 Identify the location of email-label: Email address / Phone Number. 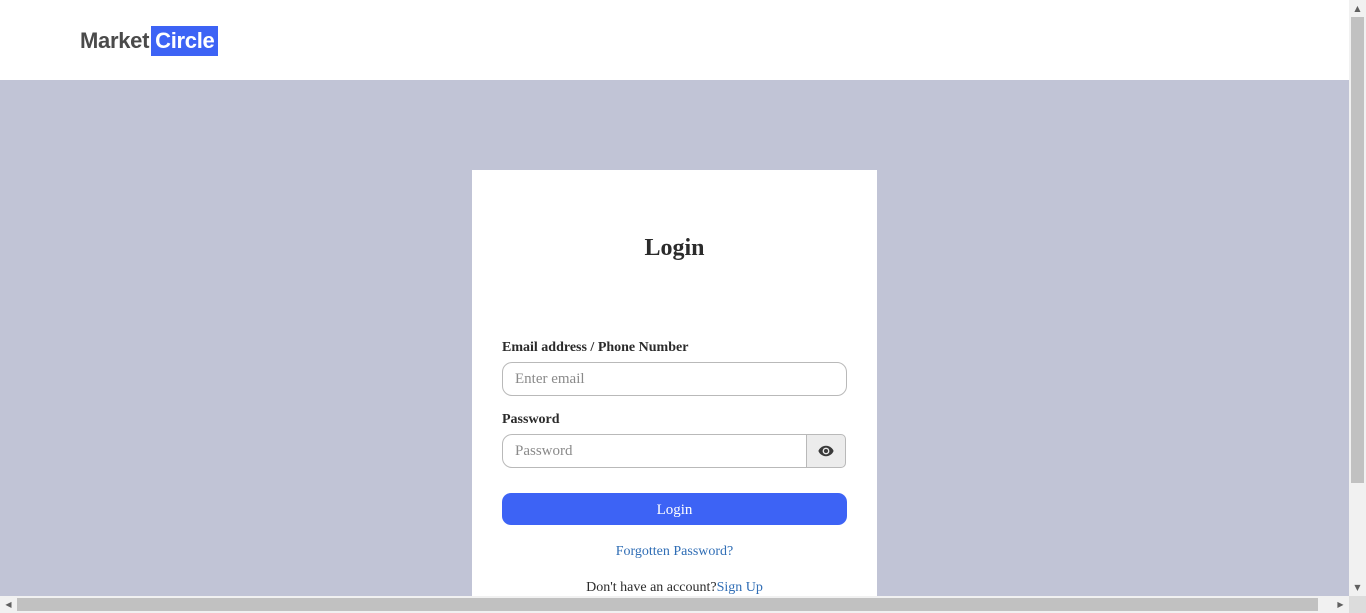
(595, 347).